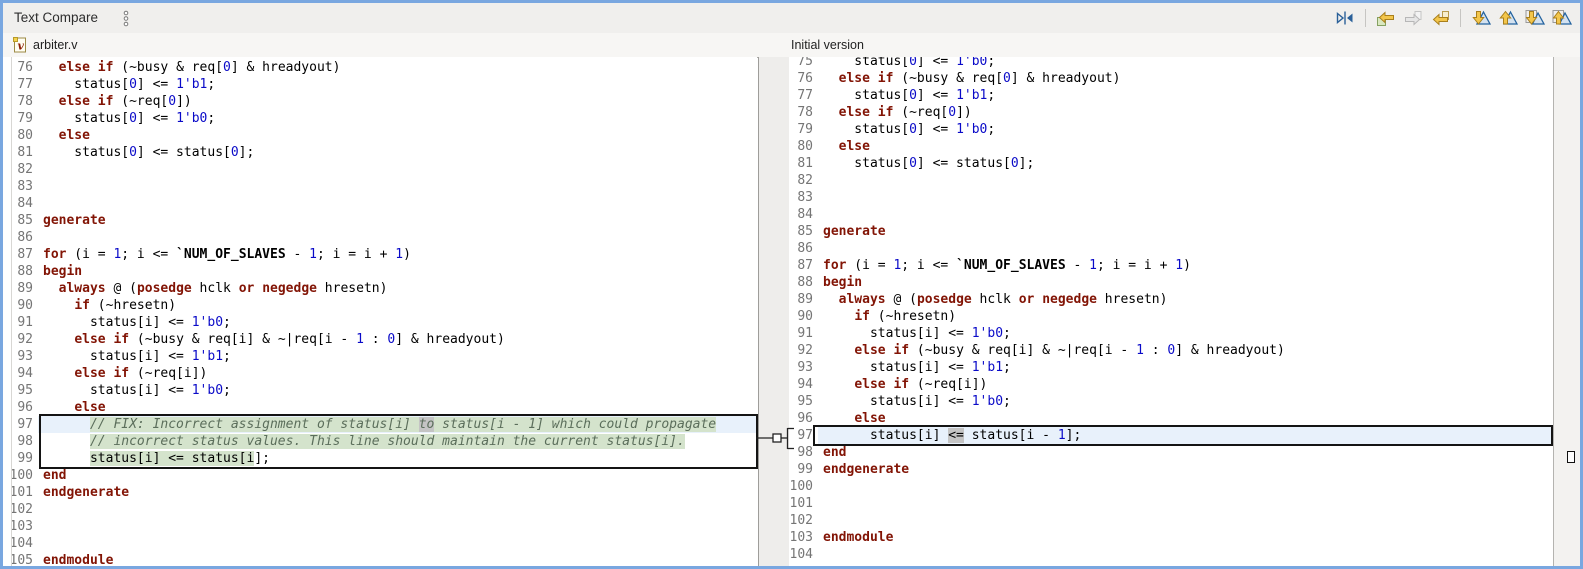 This screenshot has width=1583, height=569. What do you see at coordinates (1171, 537) in the screenshot?
I see `code-line-103: 103 endmodule` at bounding box center [1171, 537].